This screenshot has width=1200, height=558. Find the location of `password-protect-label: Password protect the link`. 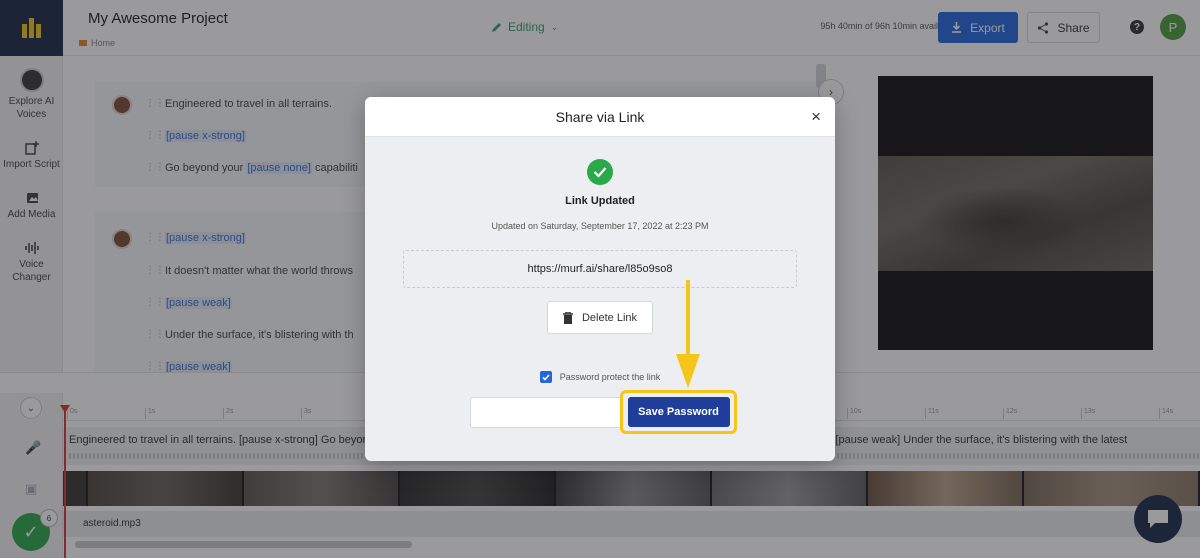

password-protect-label: Password protect the link is located at coordinates (610, 377).